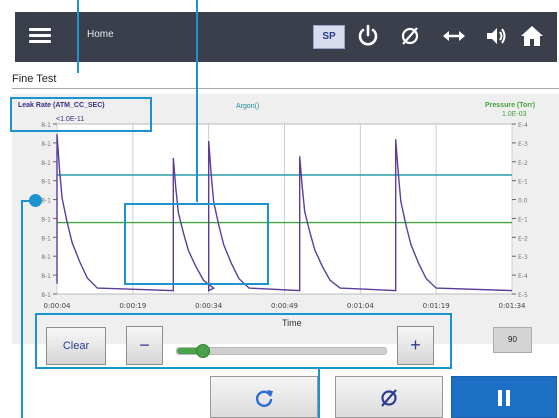 This screenshot has width=559, height=418. What do you see at coordinates (532, 36) in the screenshot?
I see `home-icon` at bounding box center [532, 36].